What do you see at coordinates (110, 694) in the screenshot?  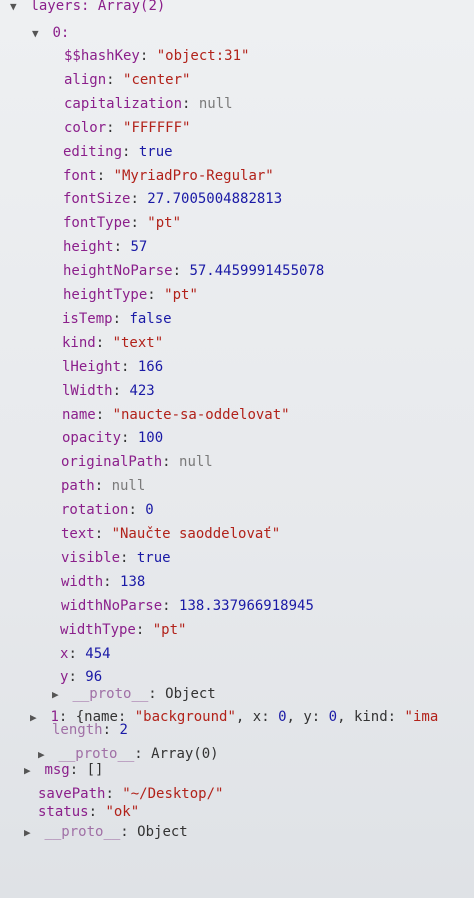 I see `proto-key: __proto__` at bounding box center [110, 694].